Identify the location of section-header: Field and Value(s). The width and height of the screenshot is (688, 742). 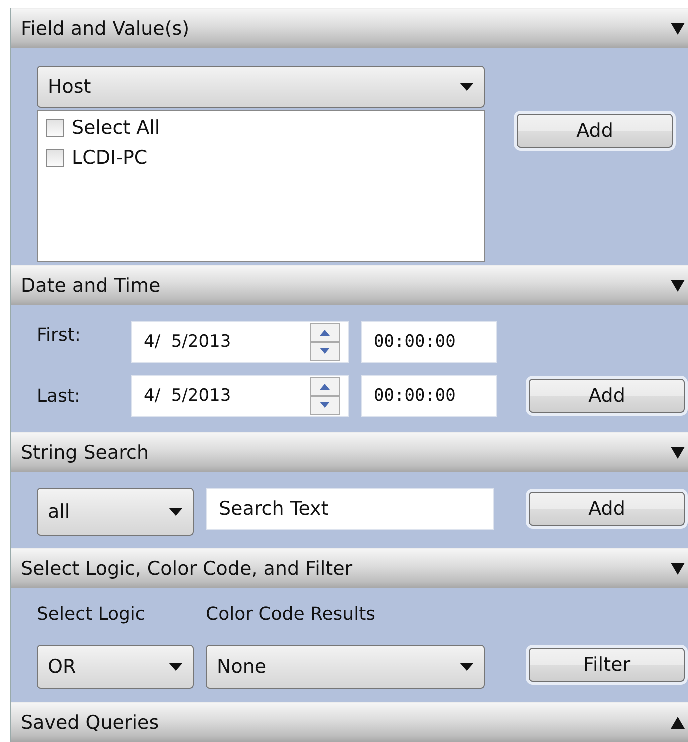
(349, 28).